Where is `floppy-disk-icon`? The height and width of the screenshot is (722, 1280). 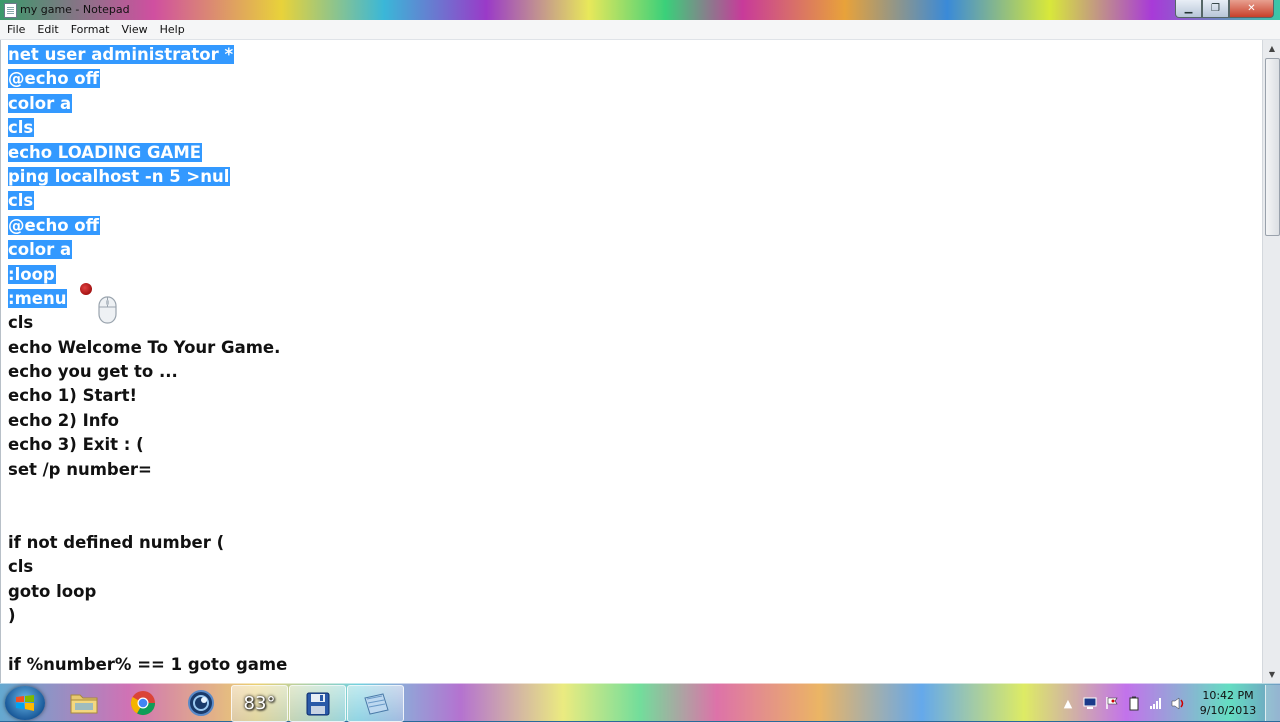 floppy-disk-icon is located at coordinates (317, 703).